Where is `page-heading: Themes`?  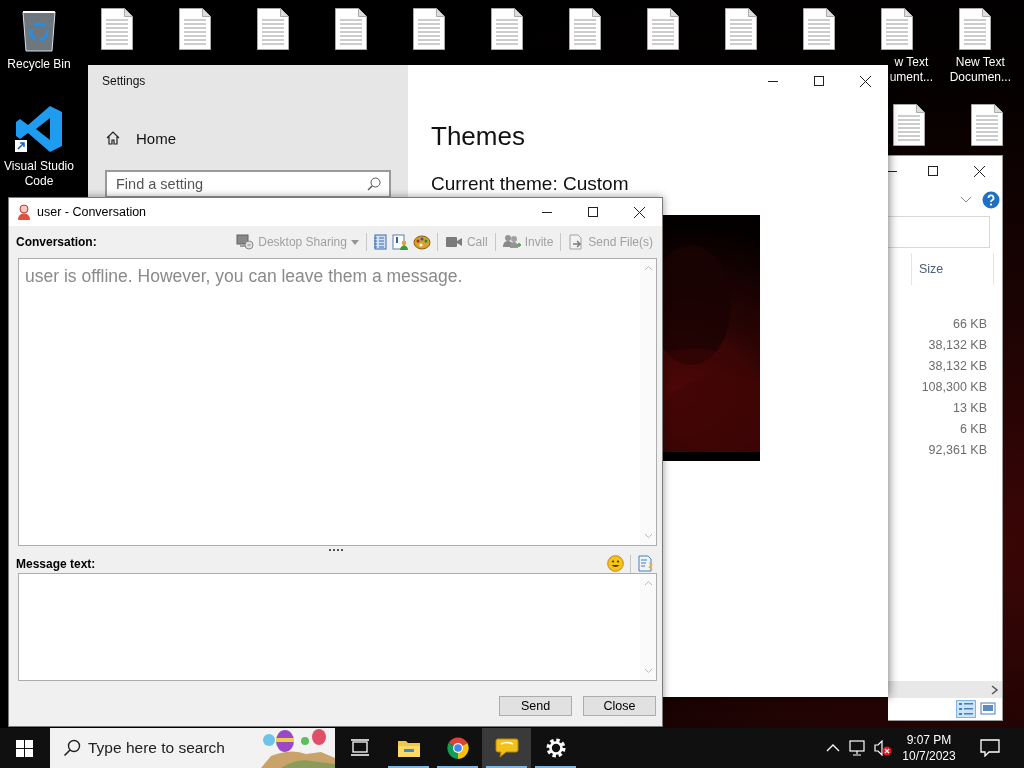 page-heading: Themes is located at coordinates (478, 136).